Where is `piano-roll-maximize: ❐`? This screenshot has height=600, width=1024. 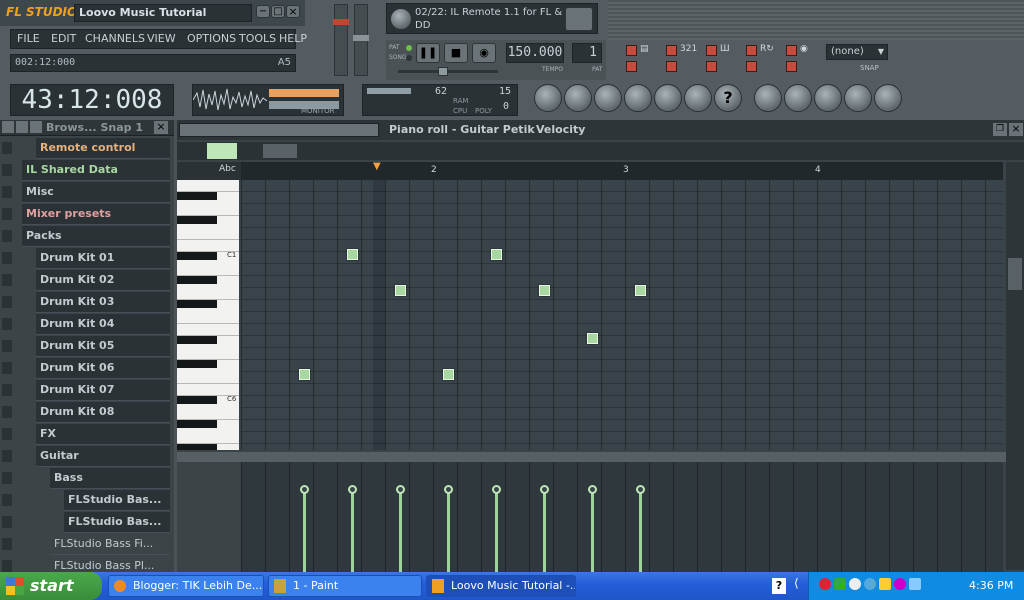
piano-roll-maximize: ❐ is located at coordinates (1000, 129).